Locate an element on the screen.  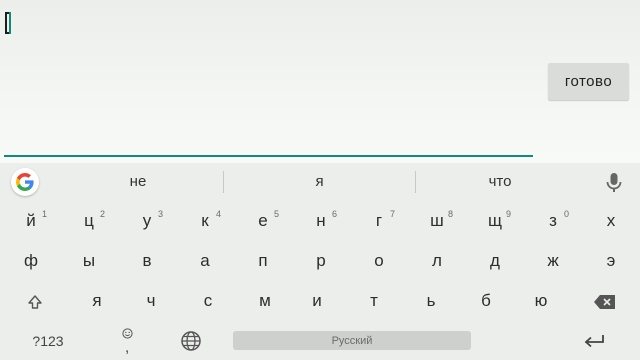
key-number-hint: 6 is located at coordinates (334, 214).